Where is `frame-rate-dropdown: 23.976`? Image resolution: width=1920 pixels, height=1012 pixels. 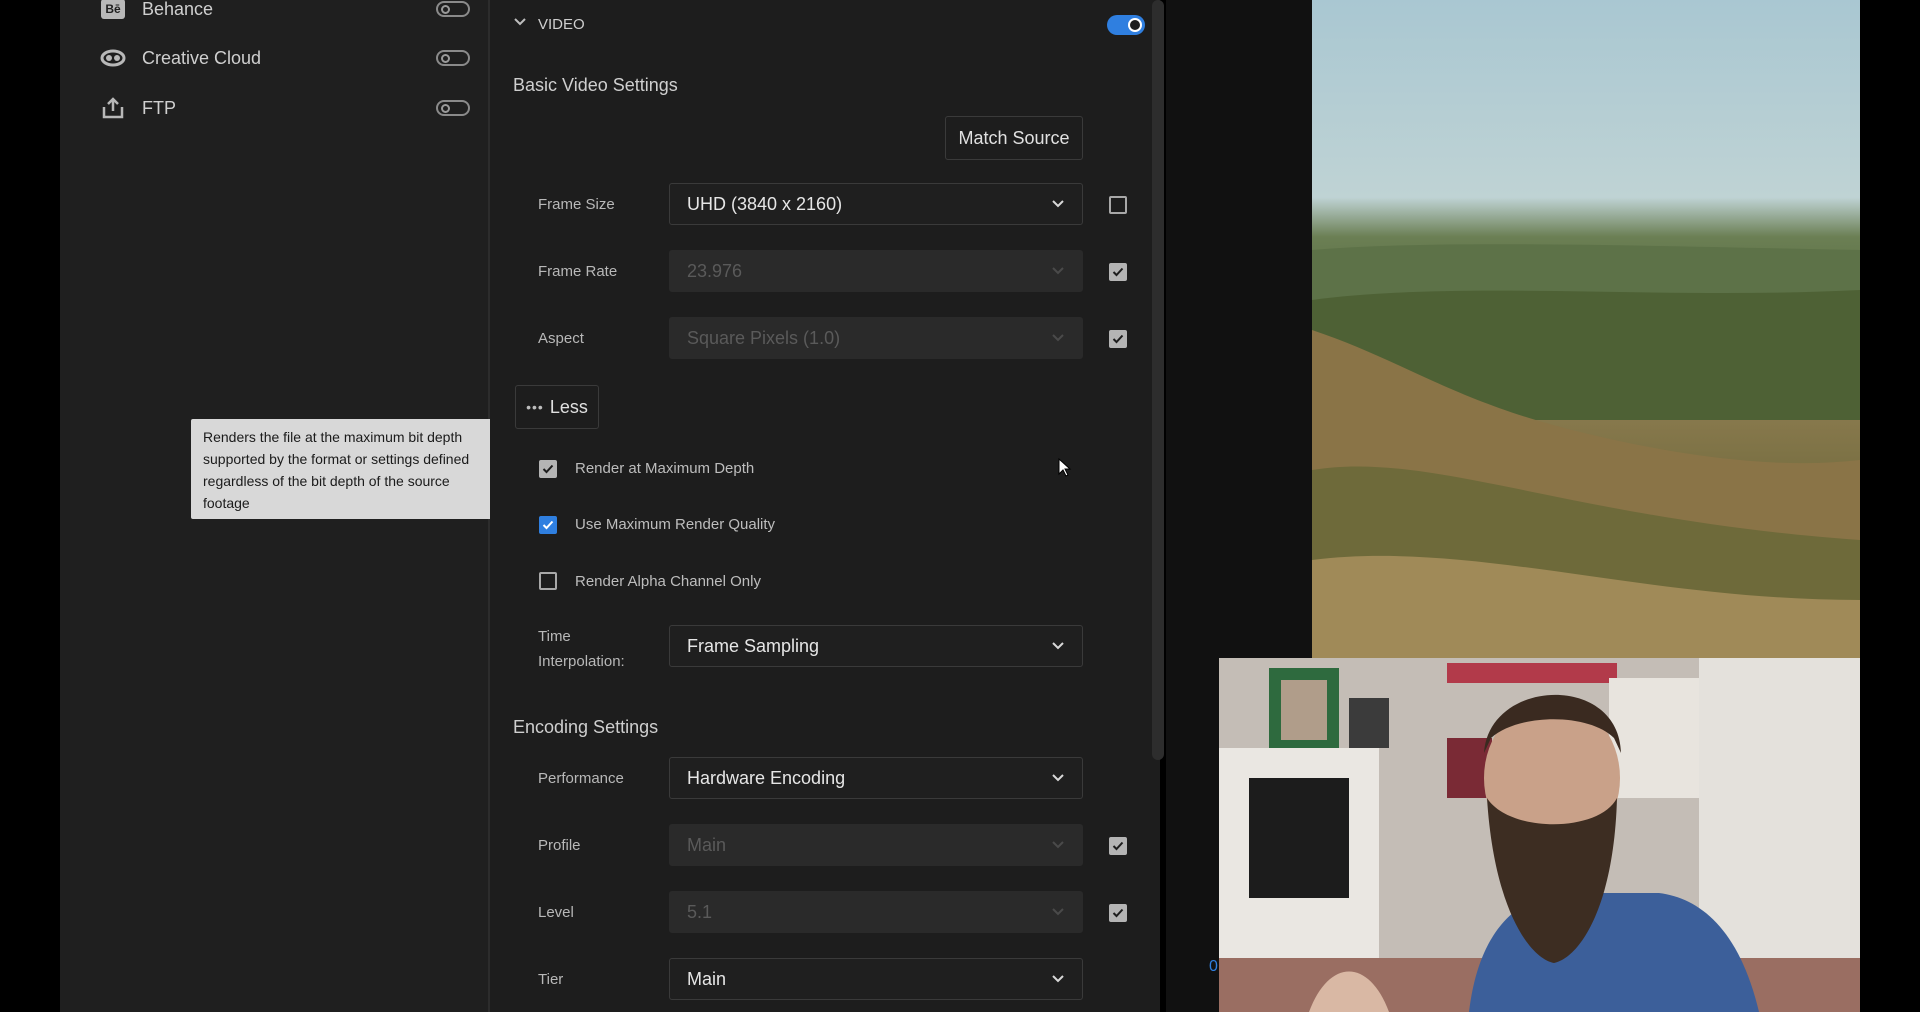
frame-rate-dropdown: 23.976 is located at coordinates (876, 271).